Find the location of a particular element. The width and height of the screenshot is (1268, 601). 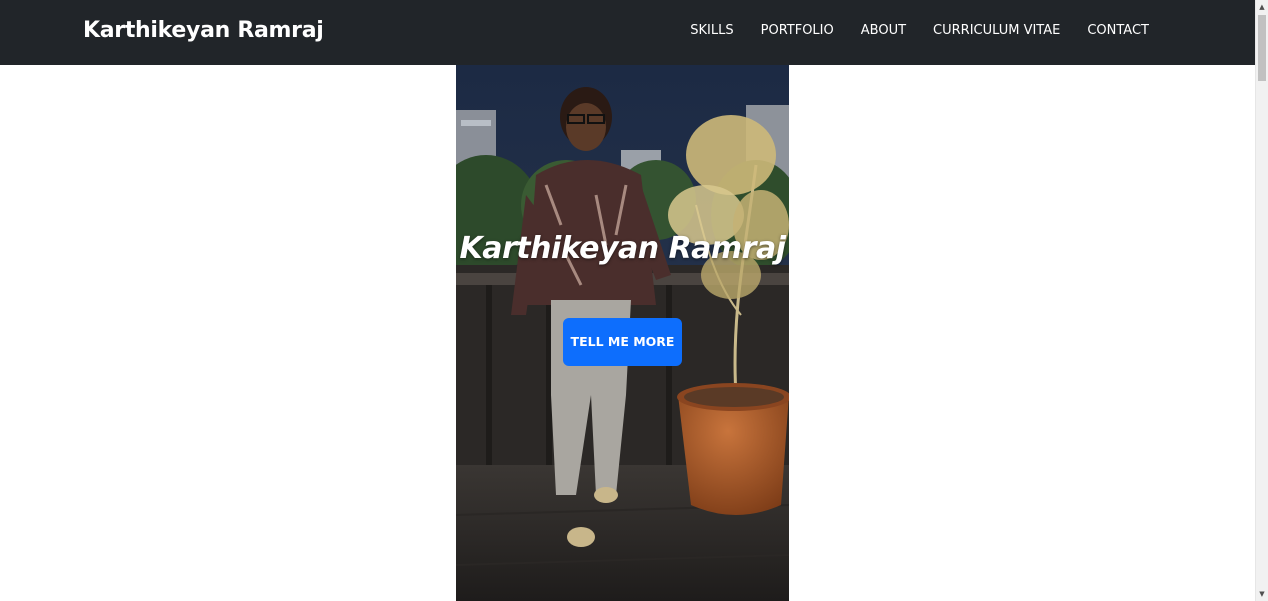

hero-title: Karthikeyan Ramraj is located at coordinates (622, 248).